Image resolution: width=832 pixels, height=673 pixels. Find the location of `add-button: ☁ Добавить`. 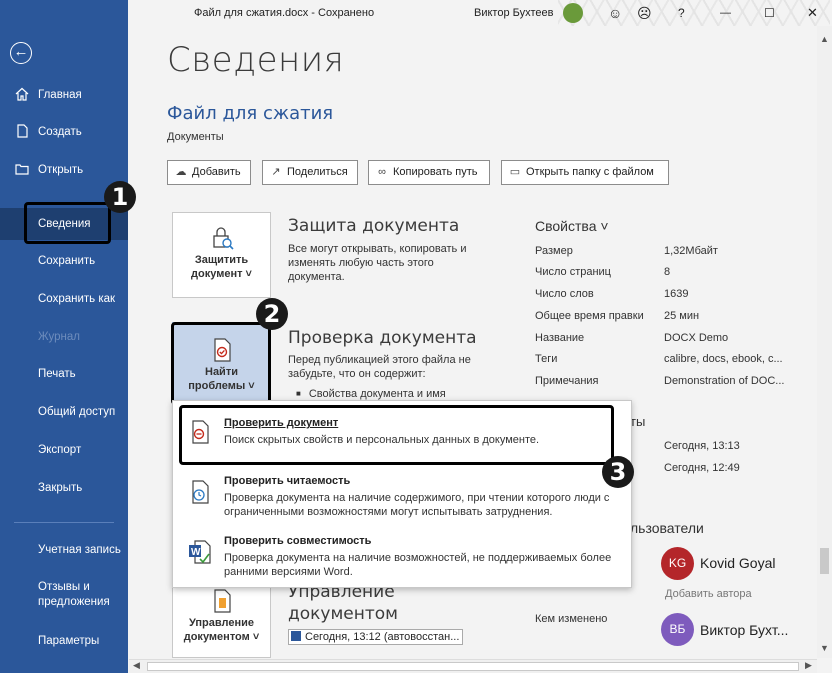

add-button: ☁ Добавить is located at coordinates (209, 172).